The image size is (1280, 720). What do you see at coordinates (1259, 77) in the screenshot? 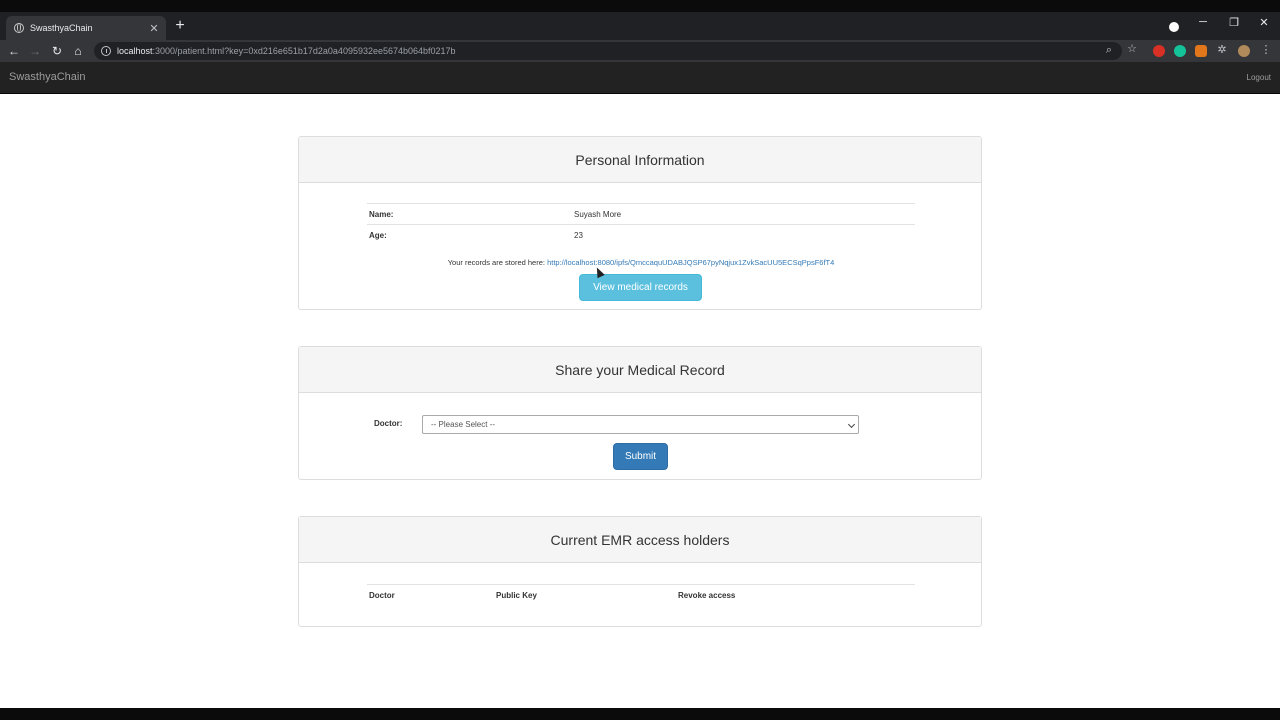
I see `logout-link: Logout` at bounding box center [1259, 77].